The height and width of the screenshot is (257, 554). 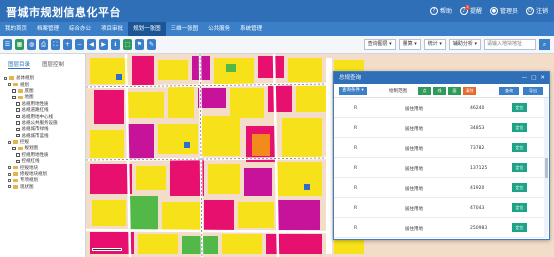 What do you see at coordinates (475, 11) in the screenshot?
I see `notifications-label: 提醒` at bounding box center [475, 11].